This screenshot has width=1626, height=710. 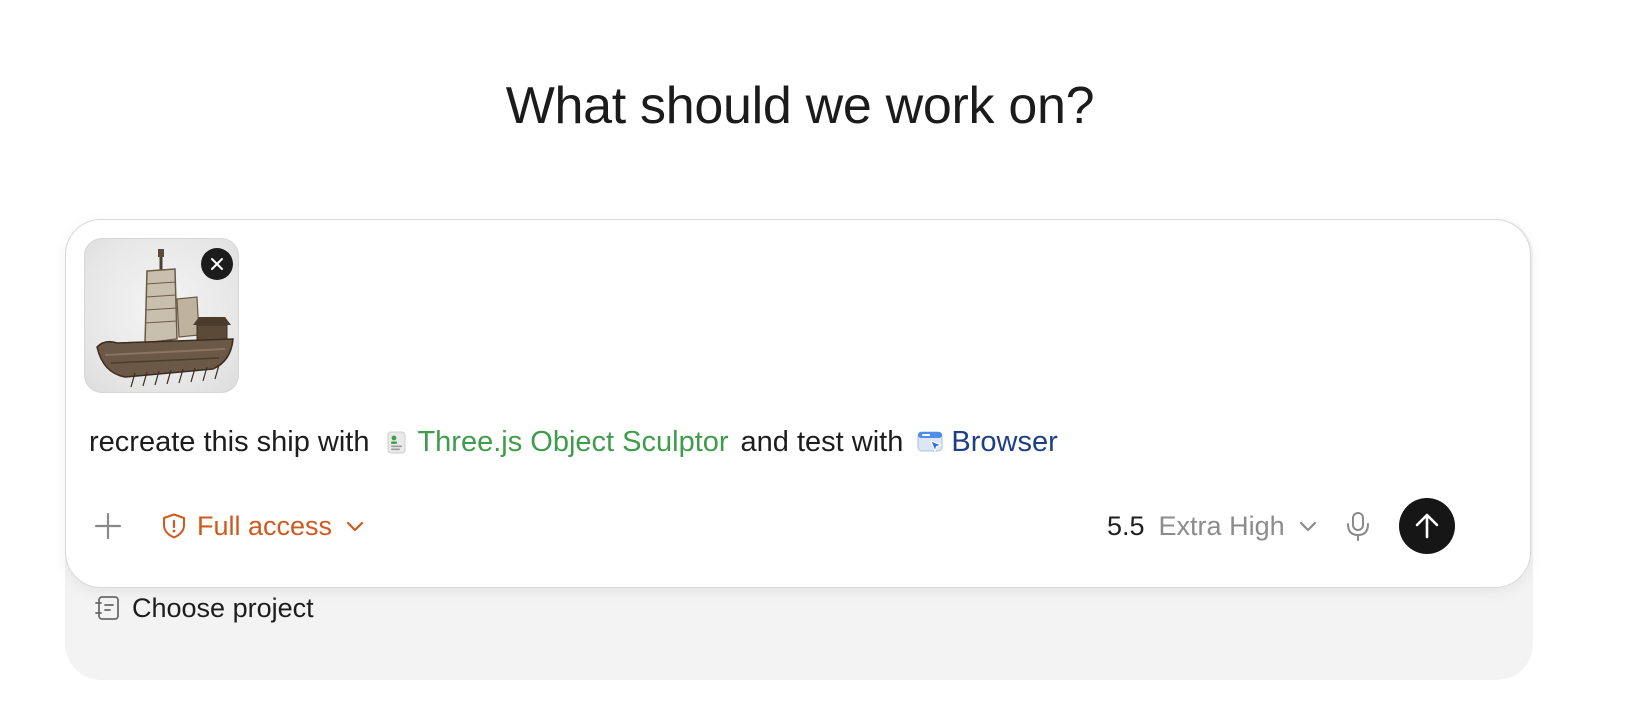 What do you see at coordinates (1126, 525) in the screenshot?
I see `model-version: 5.5` at bounding box center [1126, 525].